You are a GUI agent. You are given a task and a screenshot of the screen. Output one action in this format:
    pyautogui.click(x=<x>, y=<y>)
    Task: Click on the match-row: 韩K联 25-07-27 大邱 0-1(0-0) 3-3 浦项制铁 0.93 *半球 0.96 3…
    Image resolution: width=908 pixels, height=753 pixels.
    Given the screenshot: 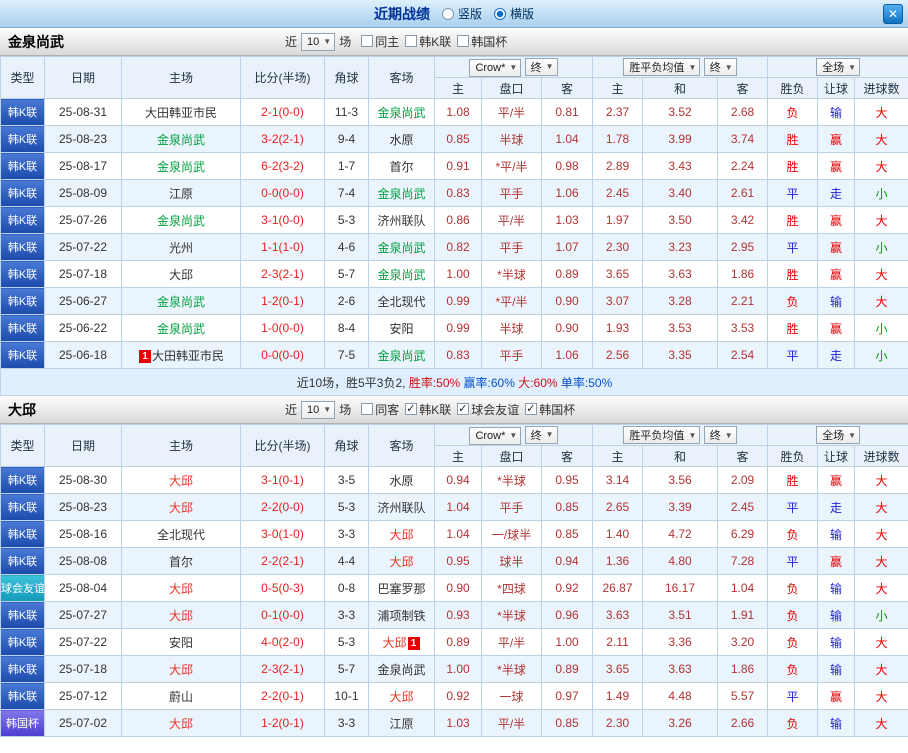 What is the action you would take?
    pyautogui.click(x=454, y=615)
    